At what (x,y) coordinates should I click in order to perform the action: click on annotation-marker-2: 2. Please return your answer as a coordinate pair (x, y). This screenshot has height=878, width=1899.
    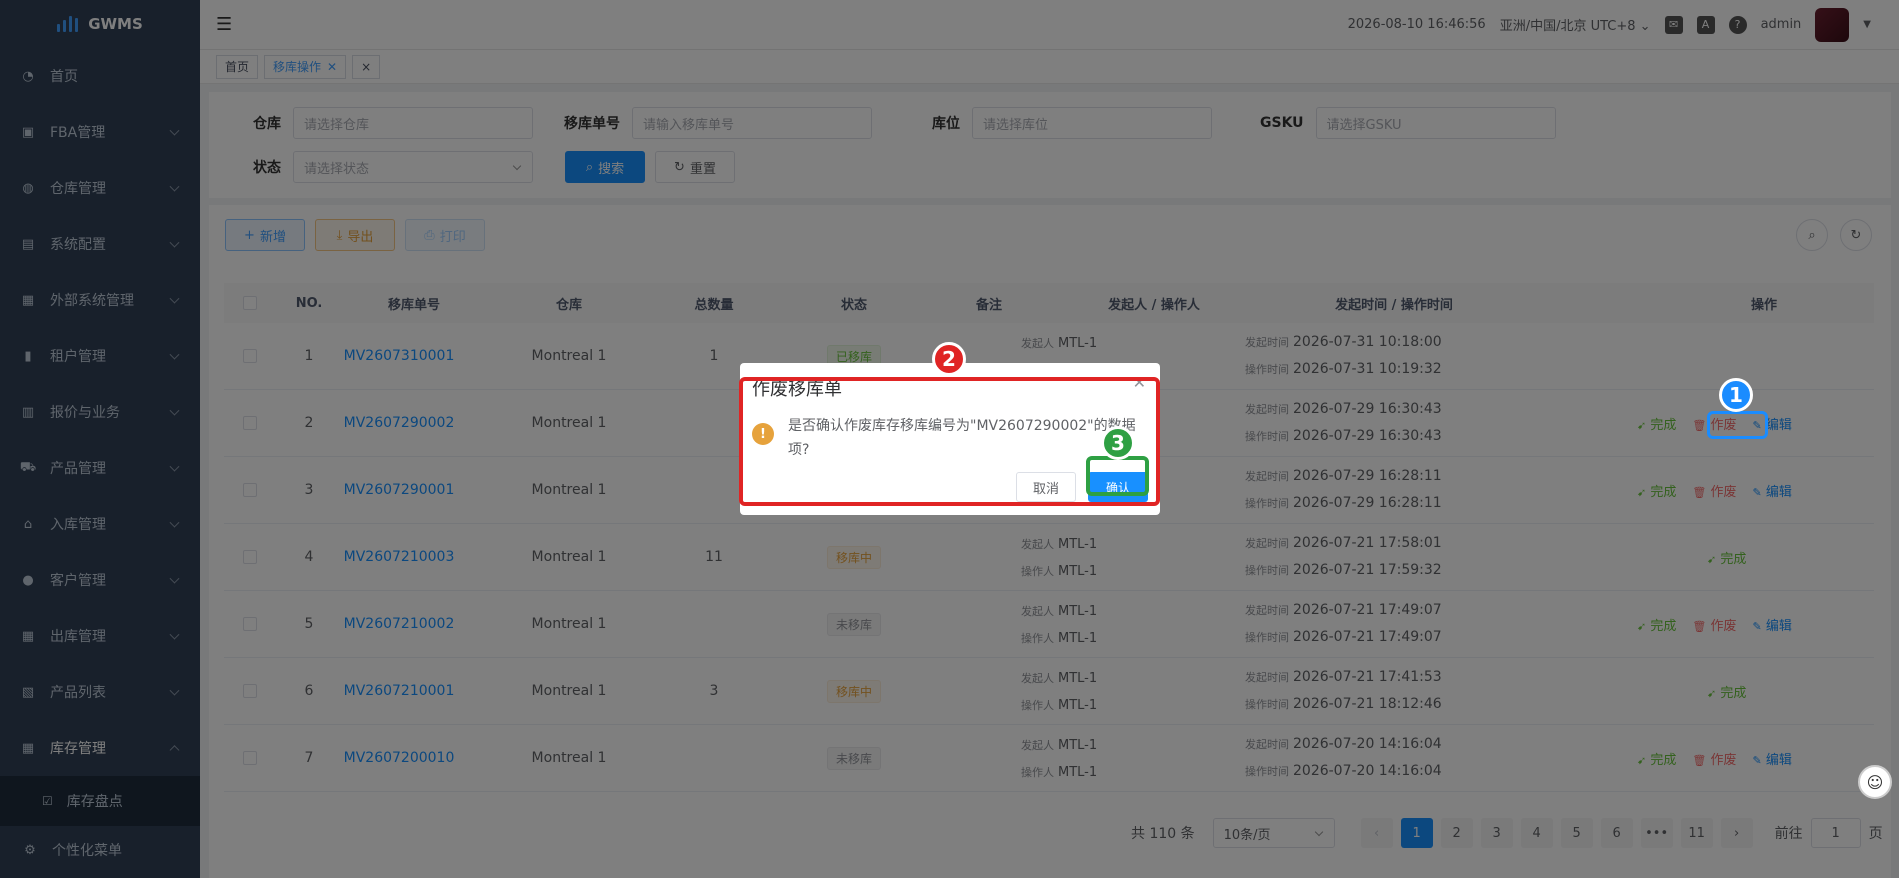
    Looking at the image, I should click on (949, 359).